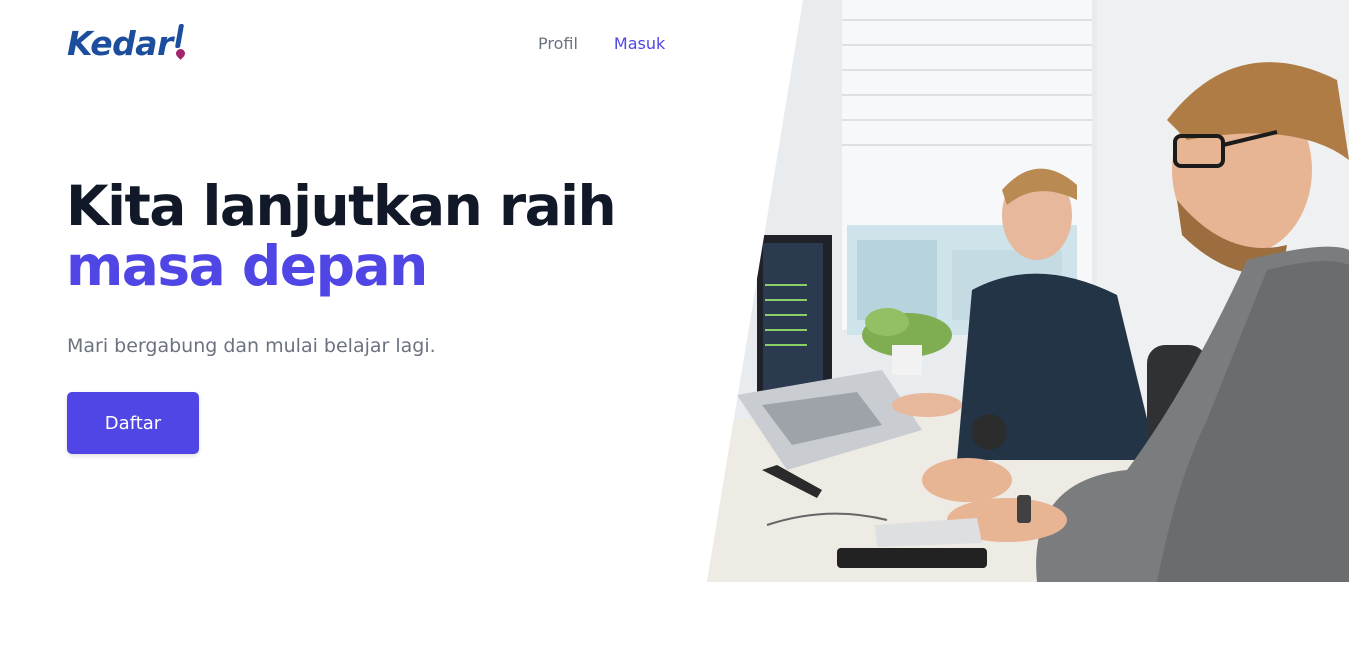 This screenshot has width=1349, height=653. What do you see at coordinates (251, 346) in the screenshot?
I see `hero-subtitle: Mari bergabung dan mulai belajar lagi.` at bounding box center [251, 346].